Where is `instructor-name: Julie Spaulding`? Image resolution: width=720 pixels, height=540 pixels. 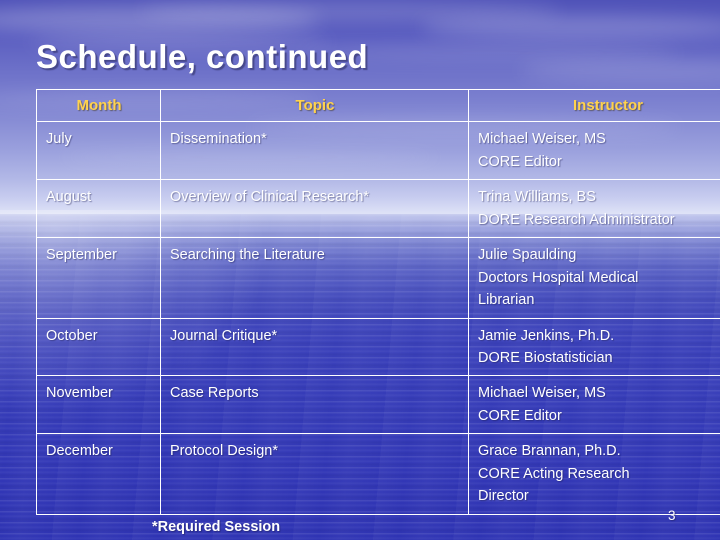
instructor-name: Julie Spaulding is located at coordinates (527, 255).